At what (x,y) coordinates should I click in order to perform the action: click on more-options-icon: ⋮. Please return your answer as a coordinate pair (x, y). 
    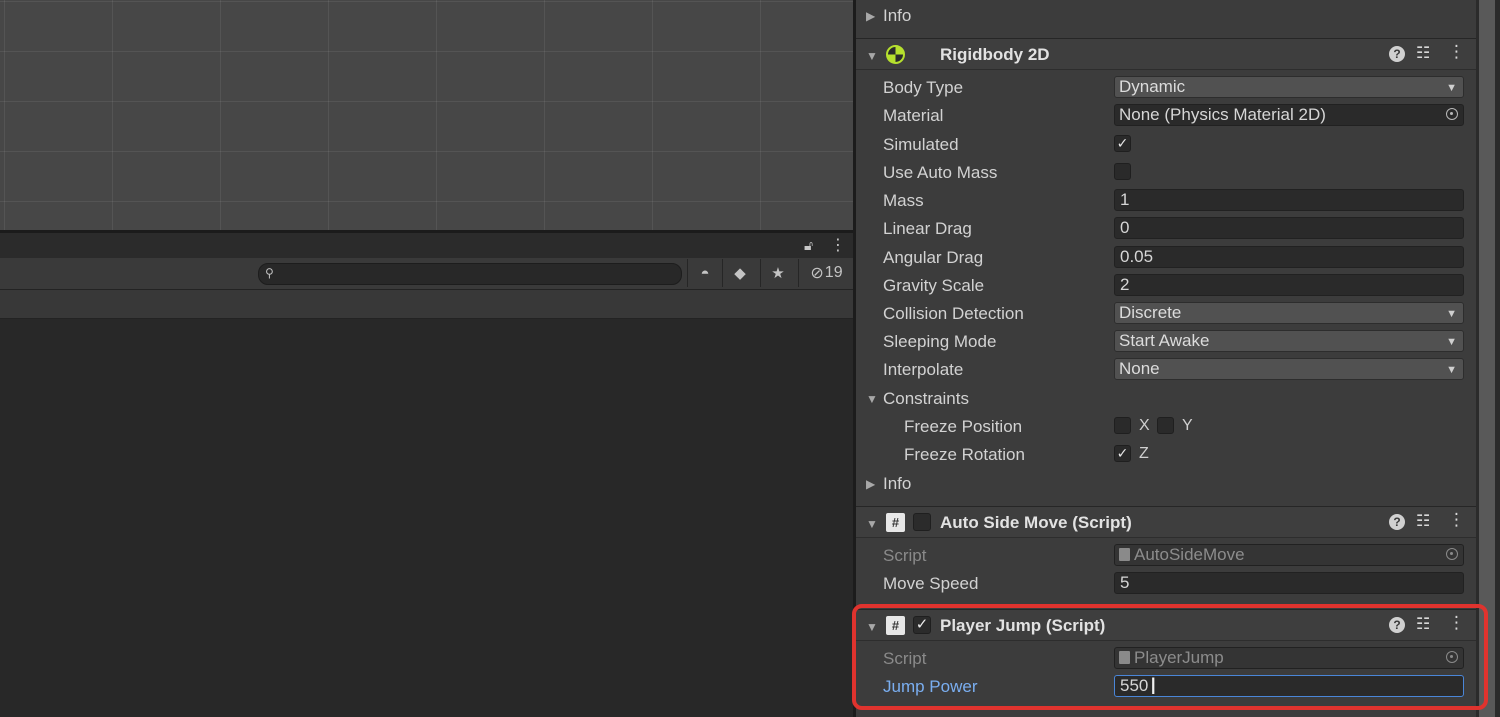
    Looking at the image, I should click on (838, 245).